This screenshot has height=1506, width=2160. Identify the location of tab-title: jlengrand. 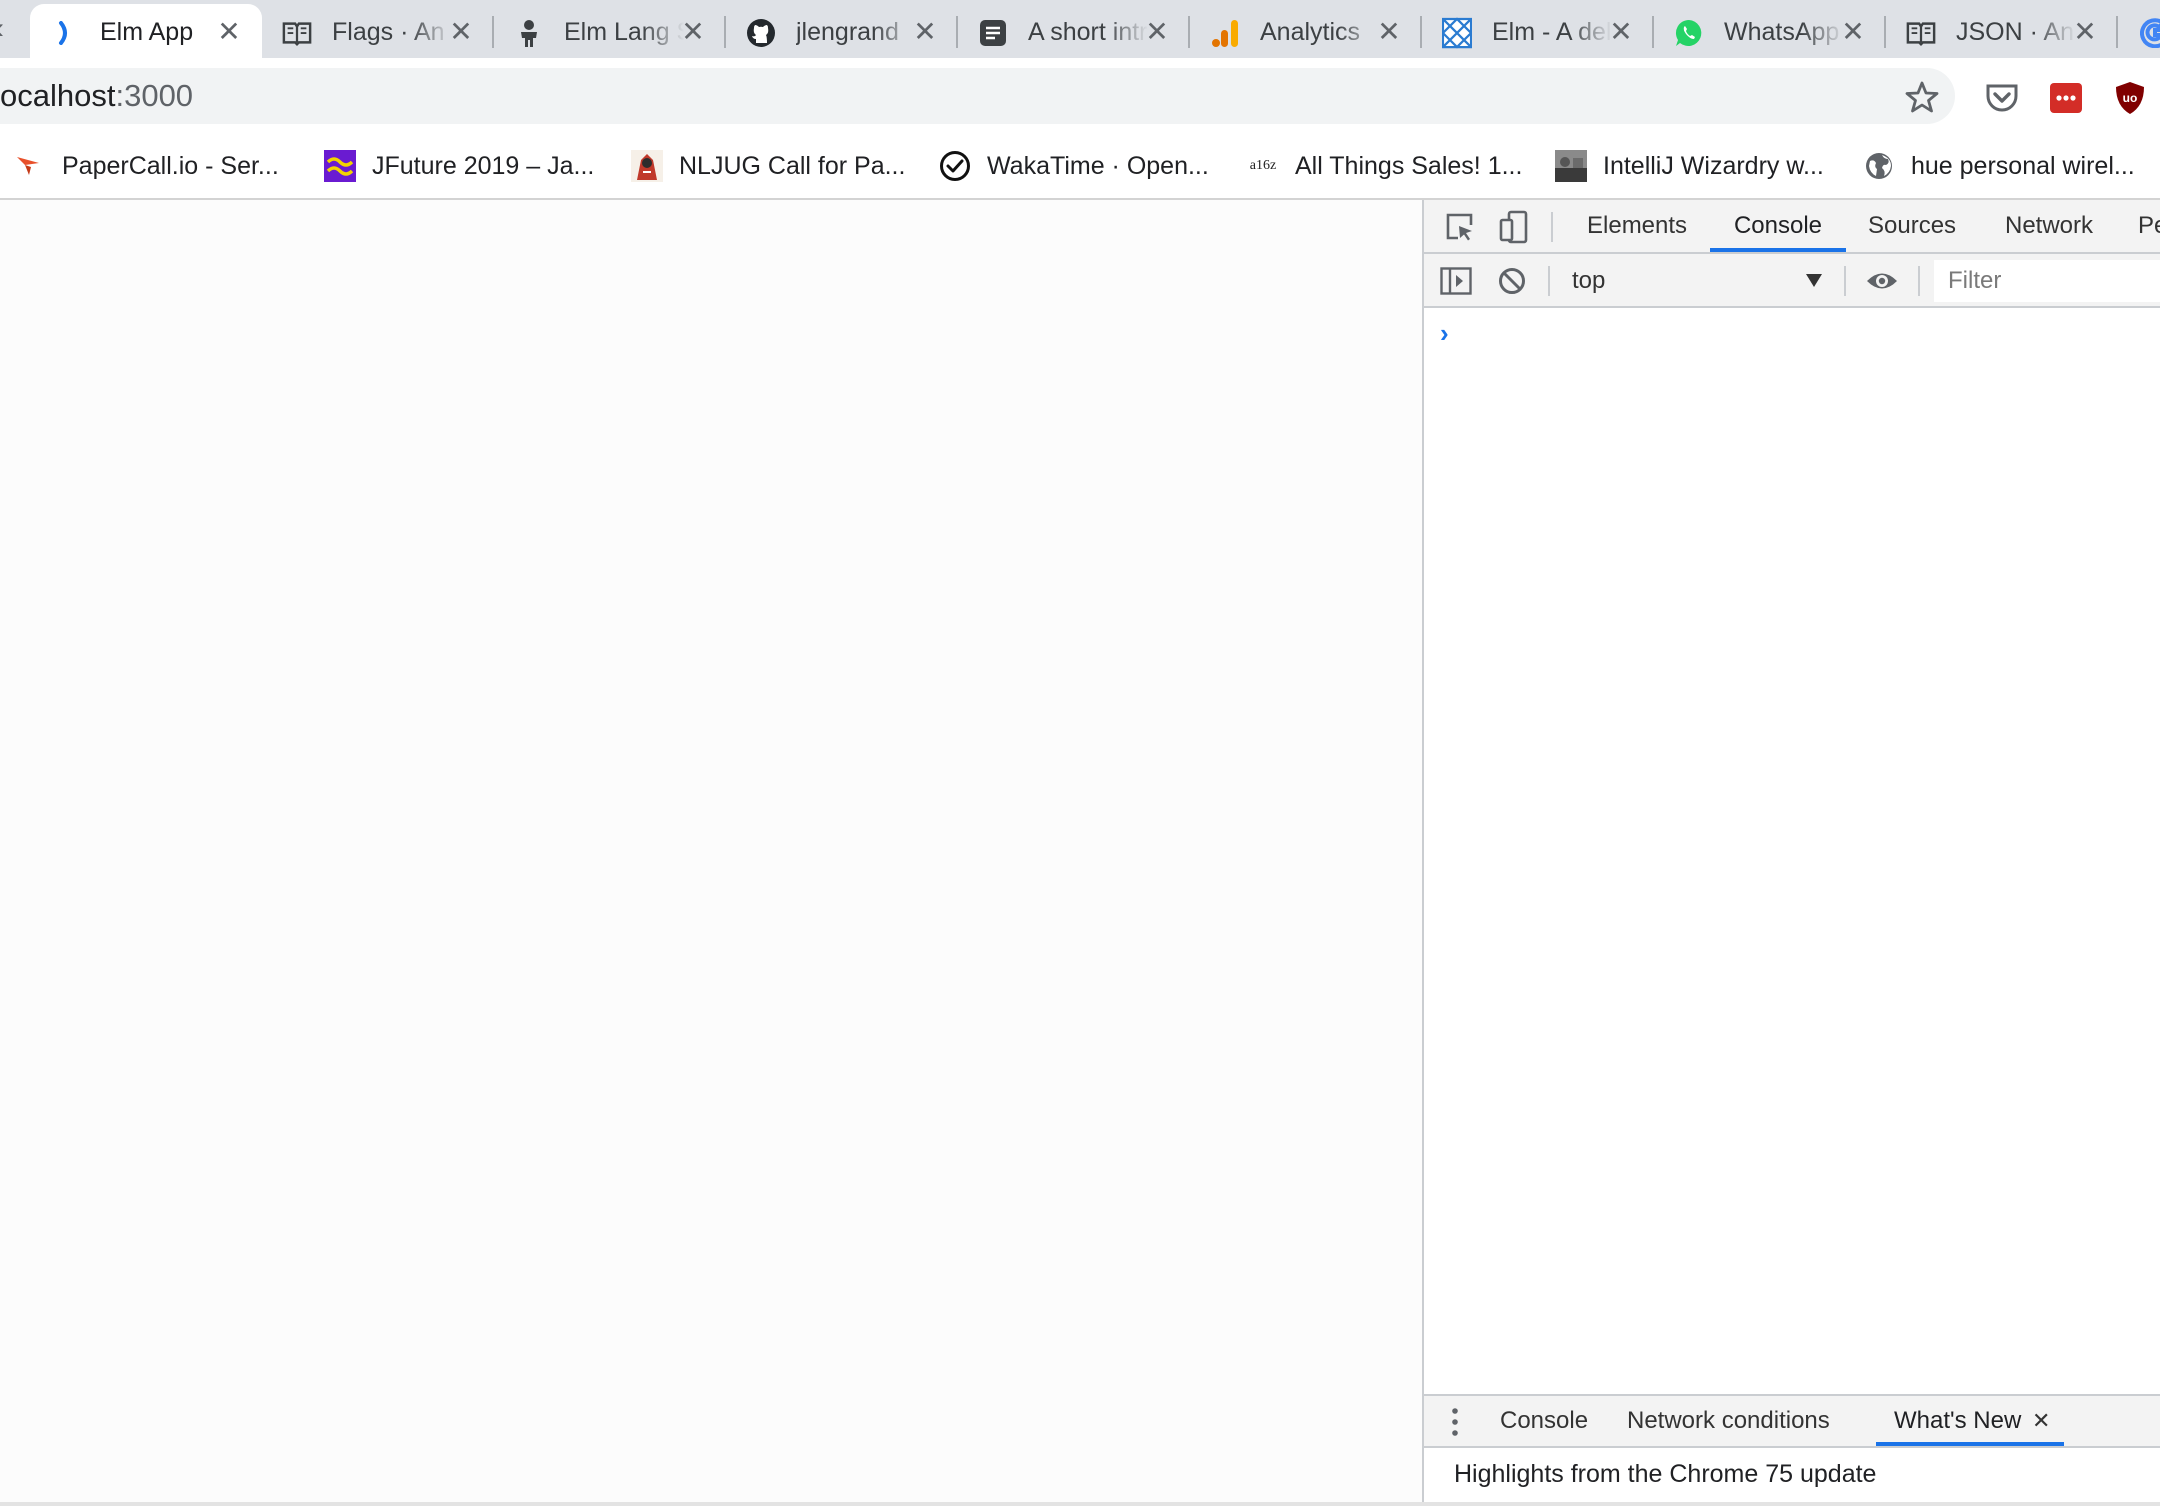
(847, 32).